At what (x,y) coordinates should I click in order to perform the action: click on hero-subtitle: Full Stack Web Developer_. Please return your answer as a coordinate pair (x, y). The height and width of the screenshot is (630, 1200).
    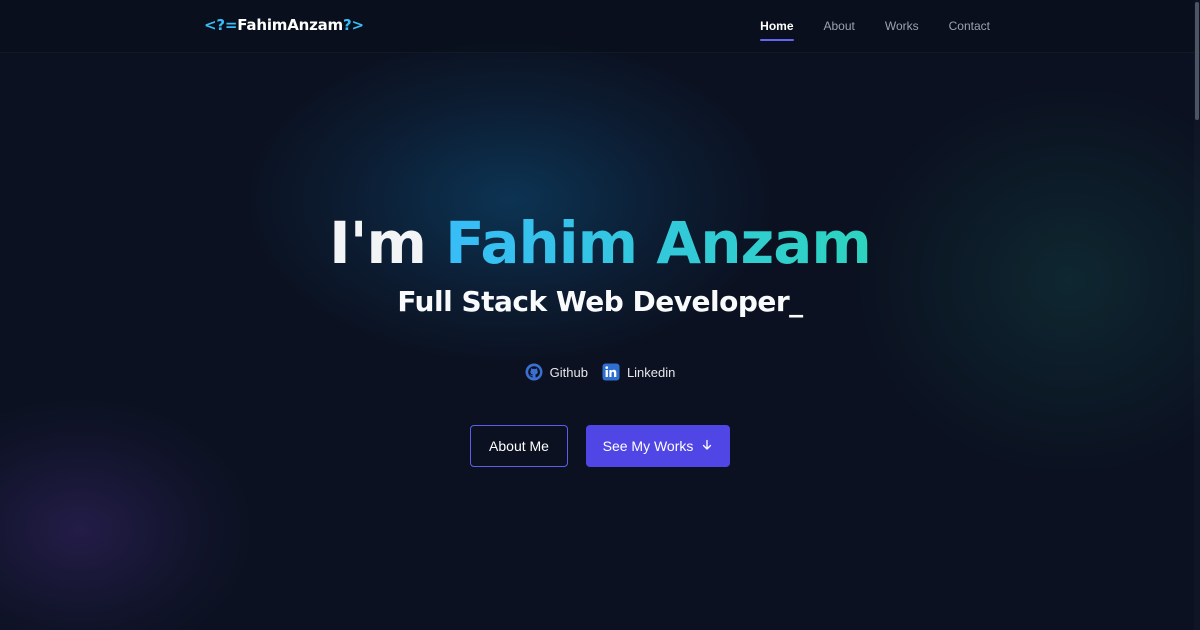
    Looking at the image, I should click on (600, 301).